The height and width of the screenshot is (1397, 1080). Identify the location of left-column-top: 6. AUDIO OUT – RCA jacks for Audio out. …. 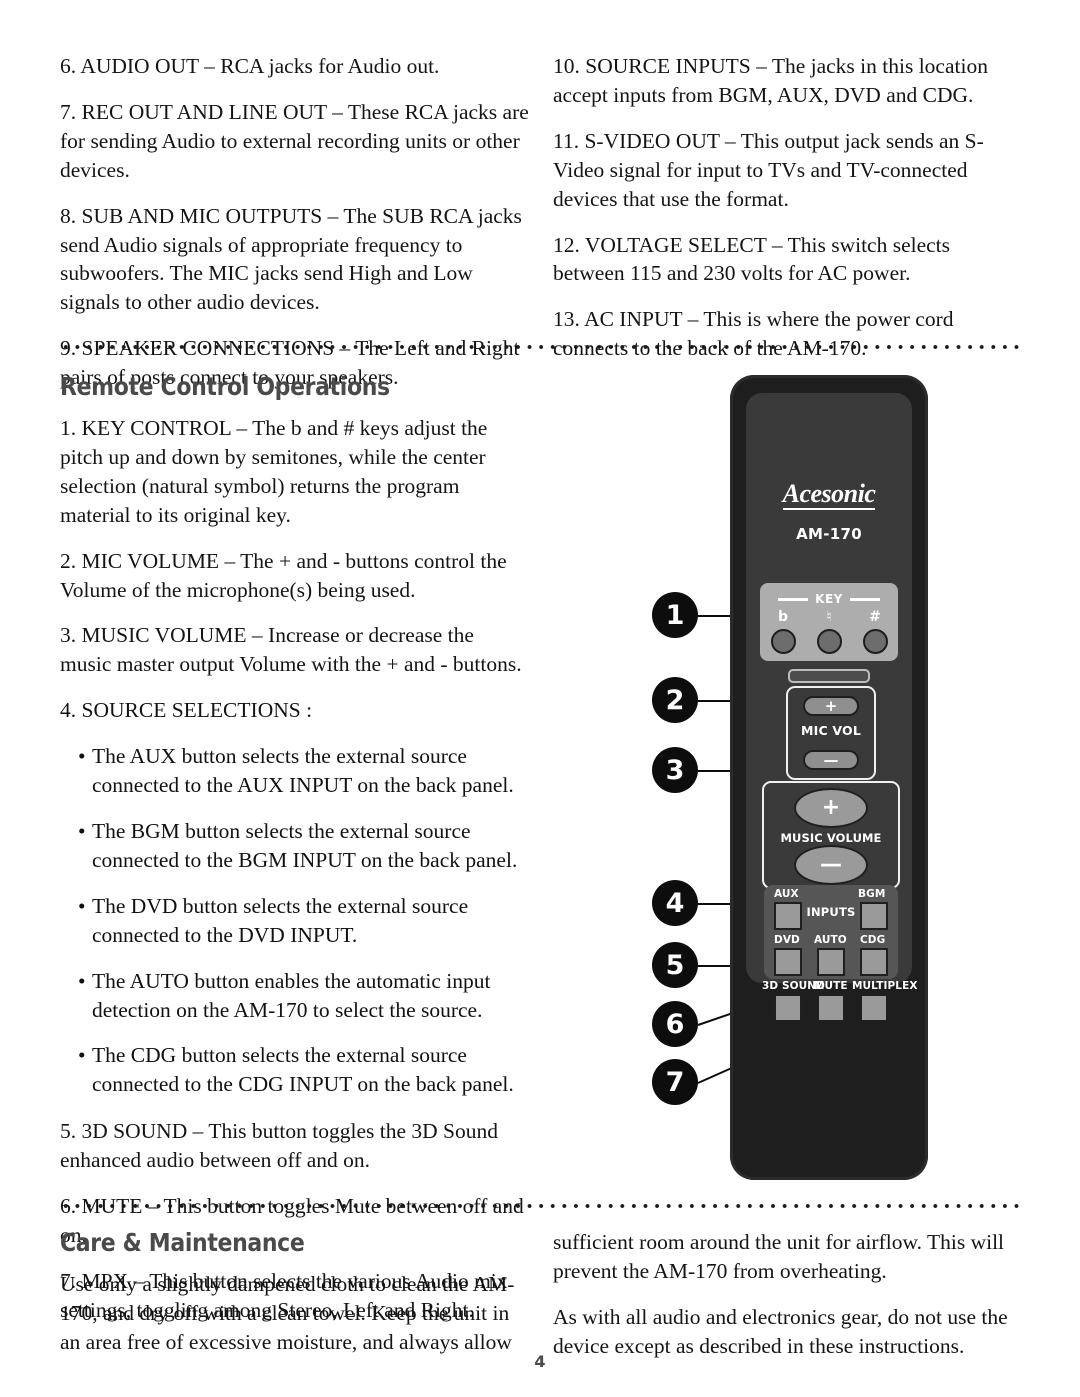
(295, 222).